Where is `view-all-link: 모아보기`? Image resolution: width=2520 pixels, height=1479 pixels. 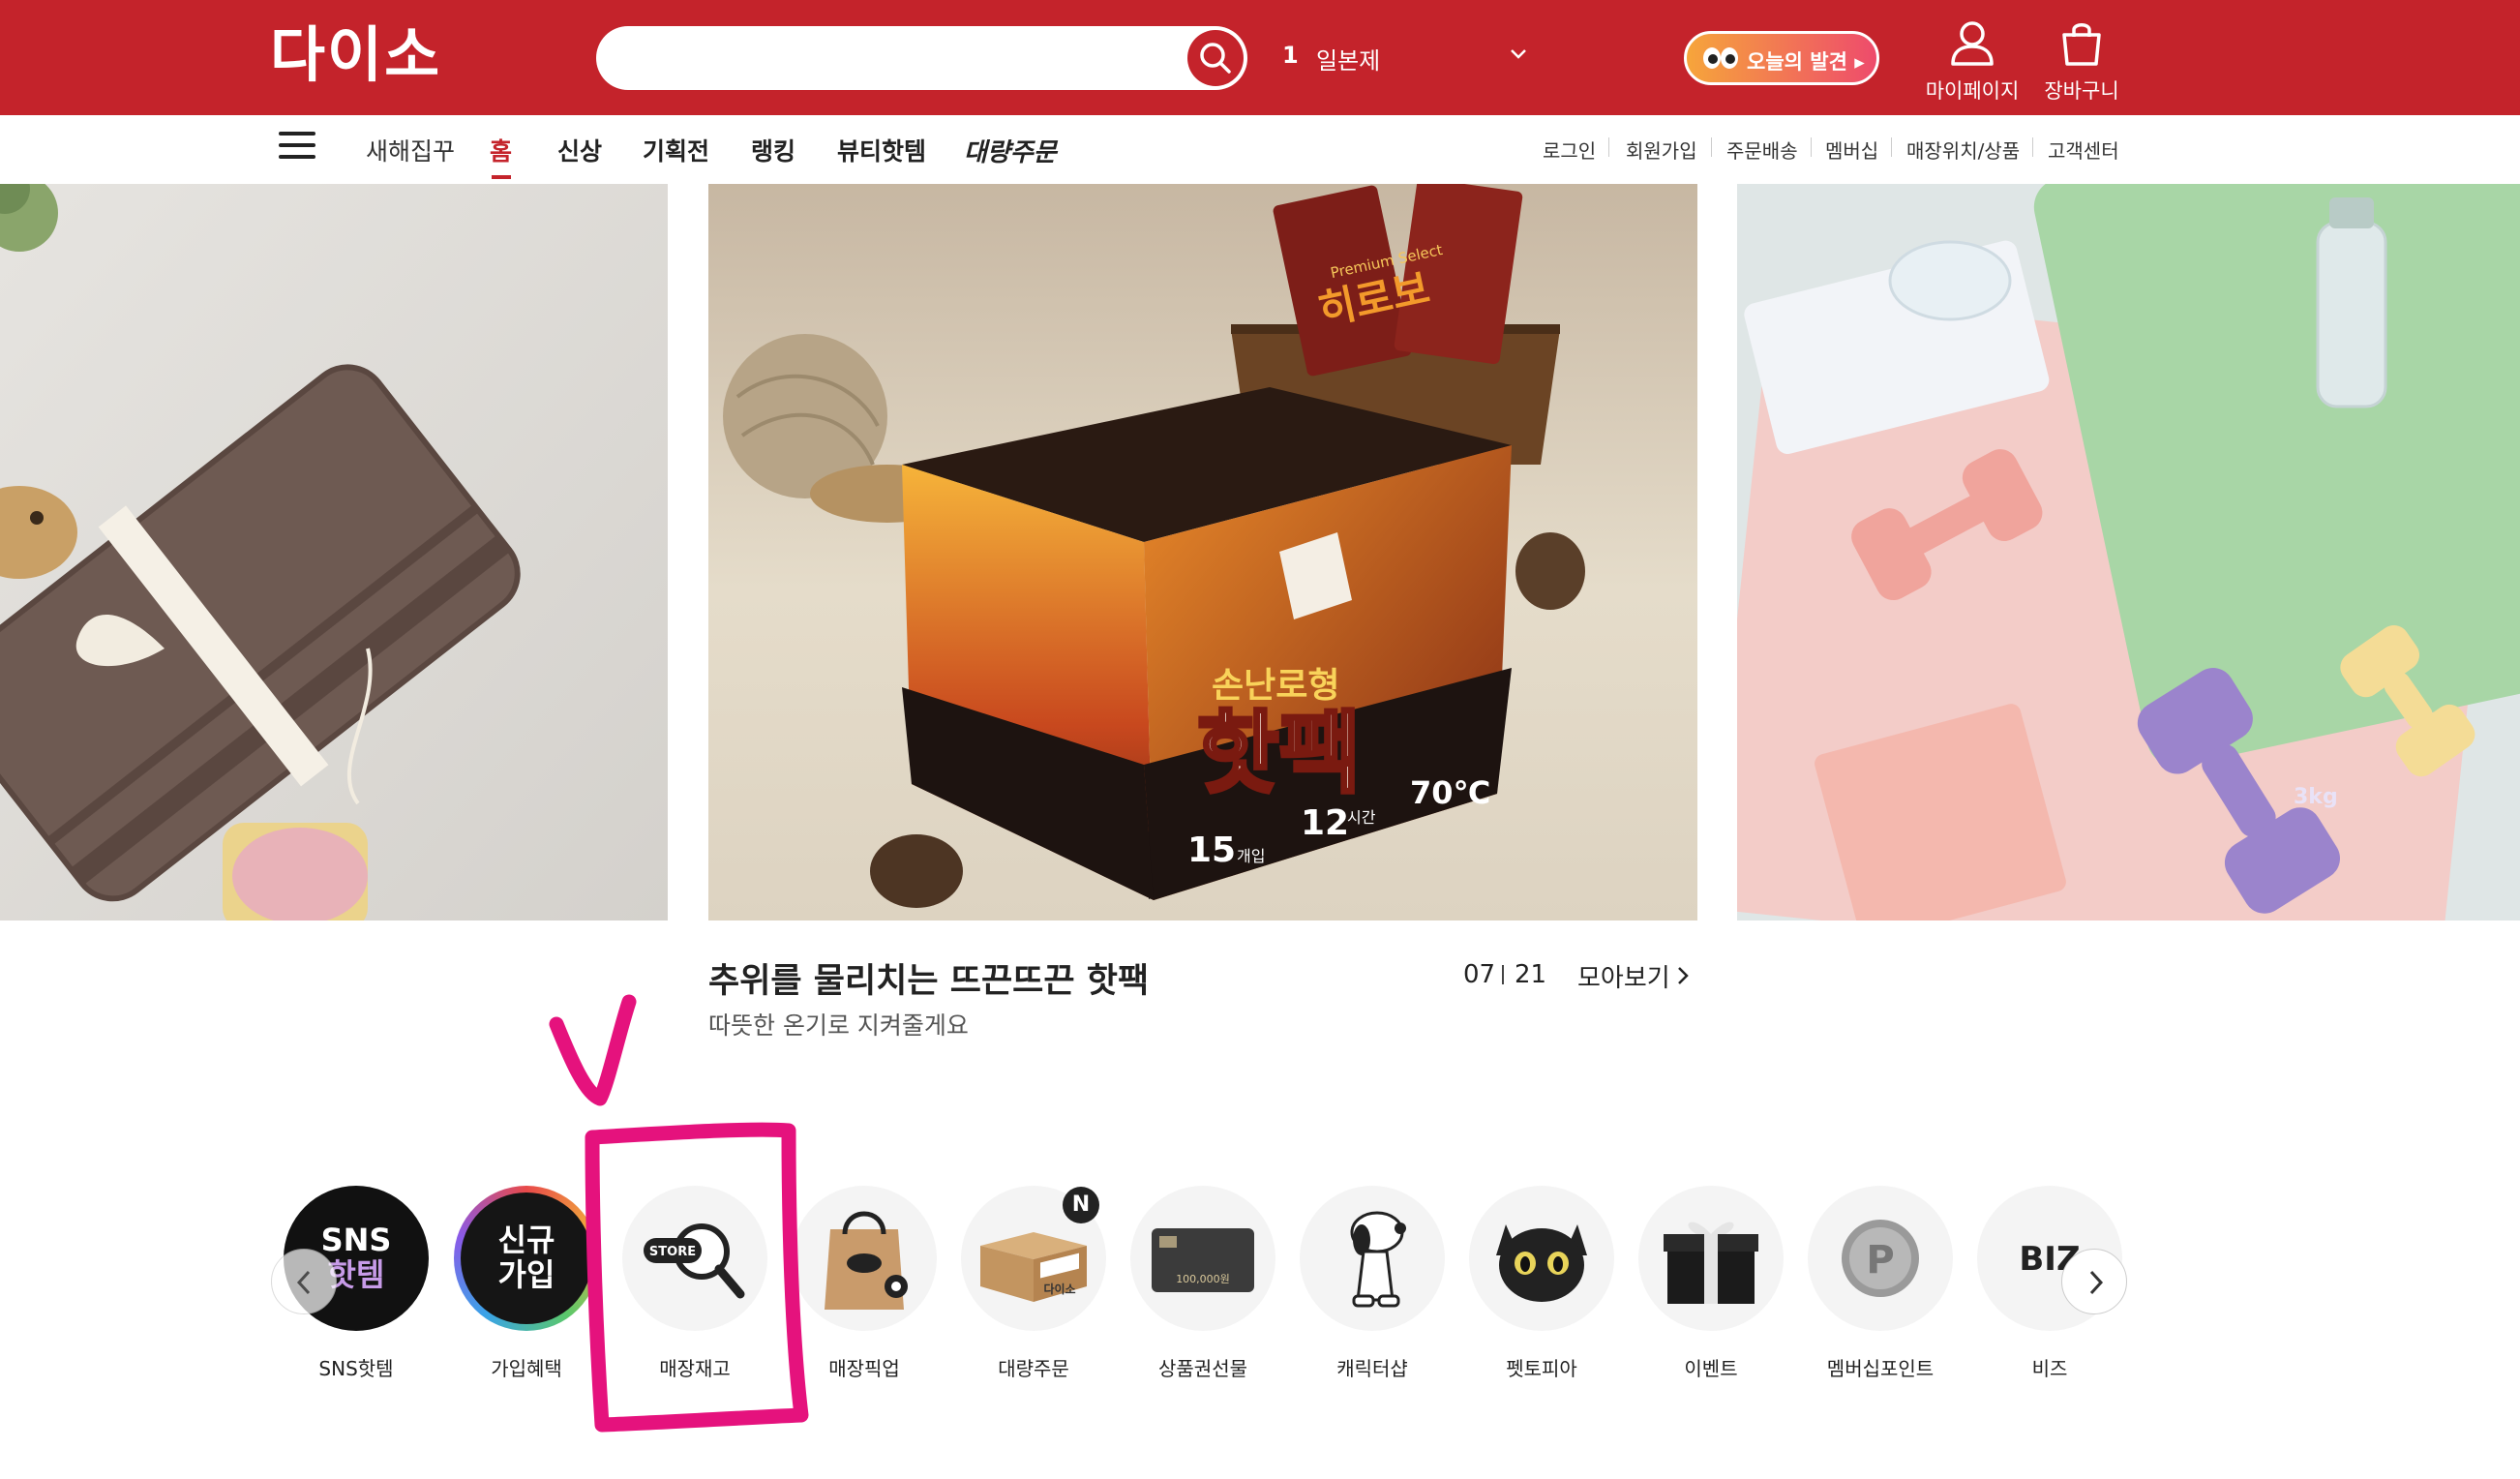
view-all-link: 모아보기 is located at coordinates (1624, 976).